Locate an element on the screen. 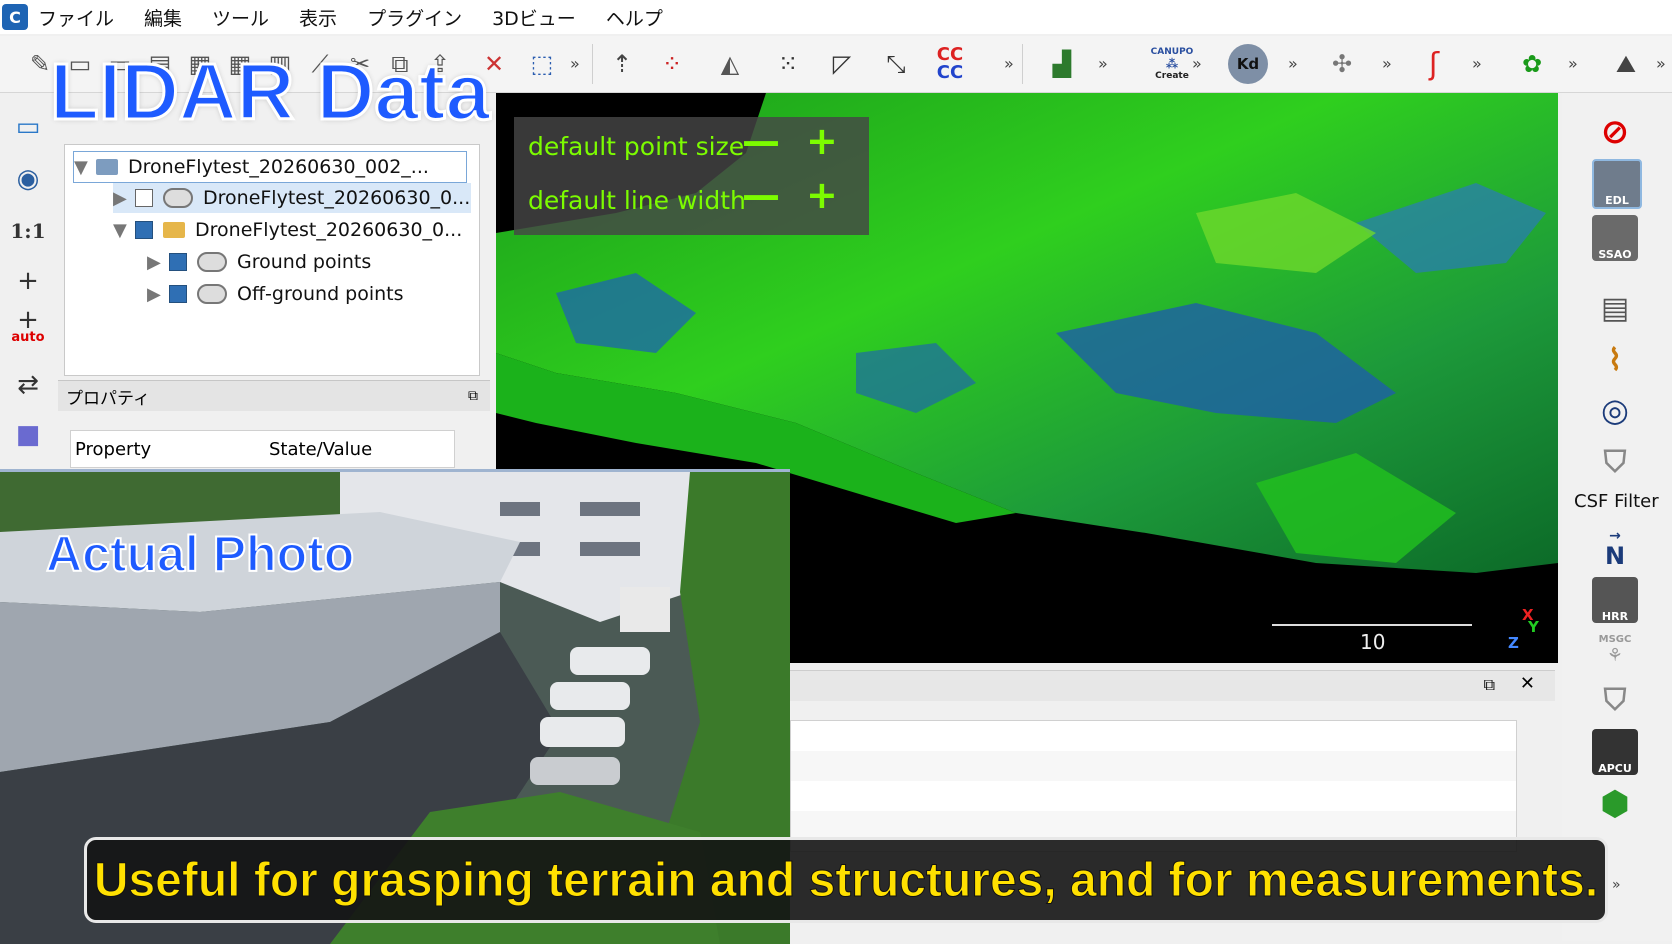 The height and width of the screenshot is (944, 1672). point-cloud-red-icon: ⁘ is located at coordinates (672, 64).